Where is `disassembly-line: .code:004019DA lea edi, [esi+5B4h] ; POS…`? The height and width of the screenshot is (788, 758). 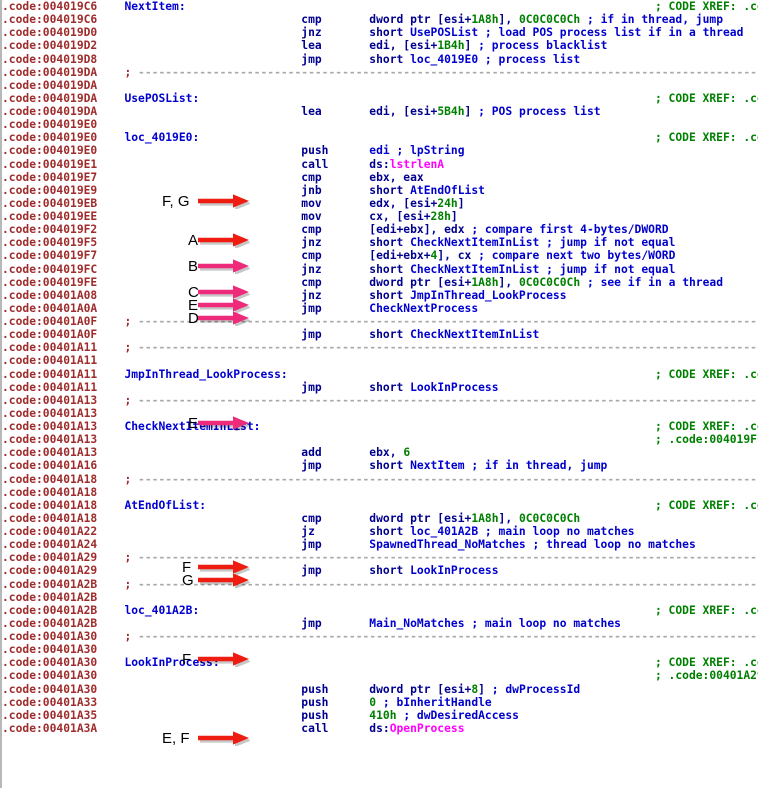 disassembly-line: .code:004019DA lea edi, [esi+5B4h] ; POS… is located at coordinates (380, 111).